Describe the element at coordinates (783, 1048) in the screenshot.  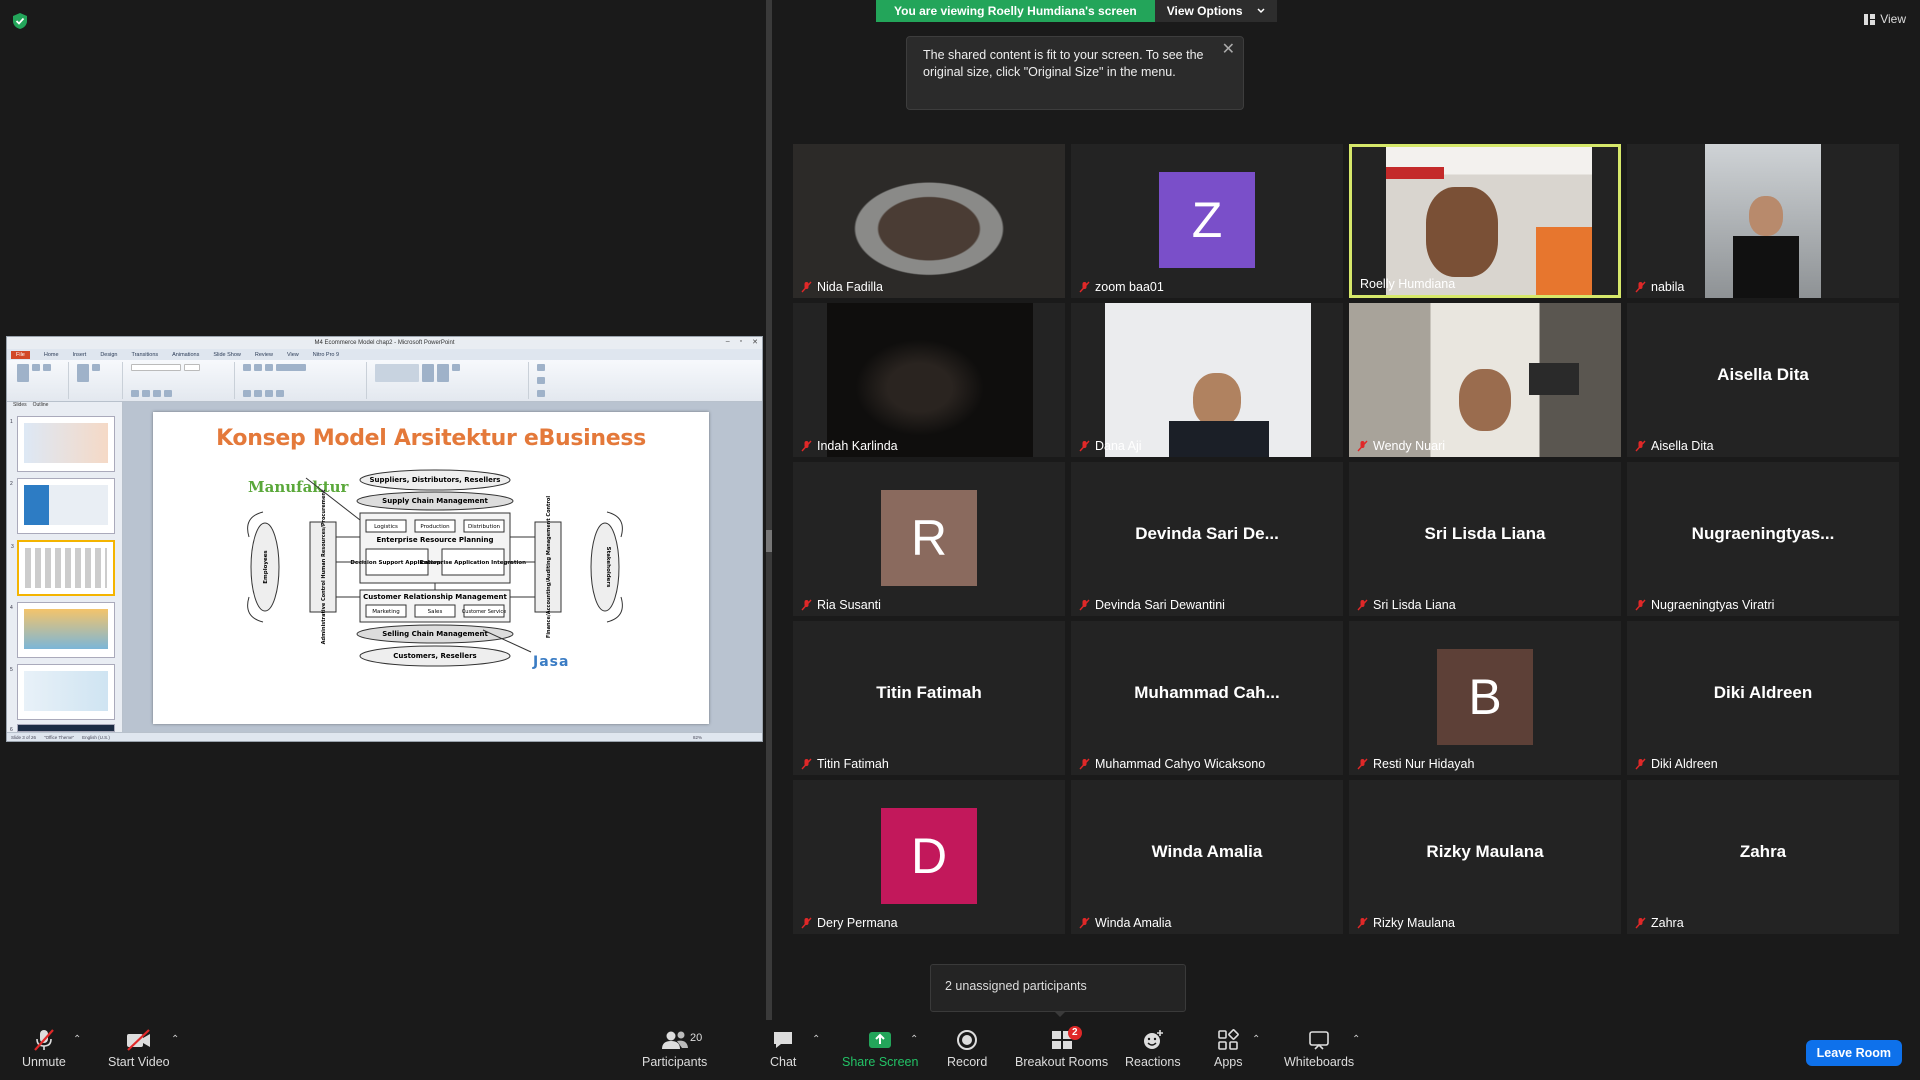
I see `chat-button: Chat` at that location.